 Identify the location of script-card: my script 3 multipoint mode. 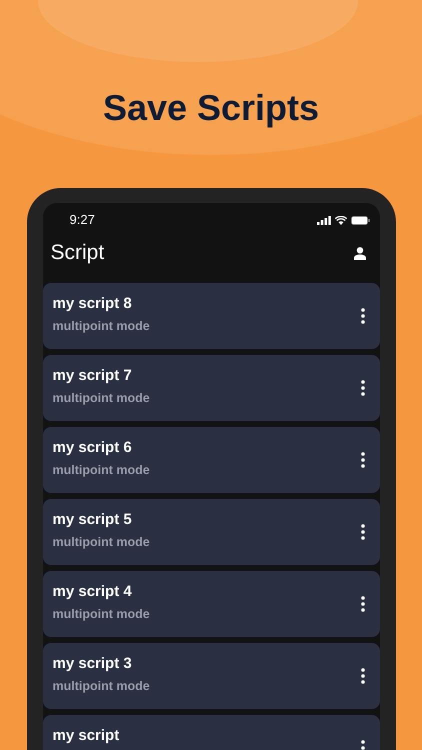
(211, 676).